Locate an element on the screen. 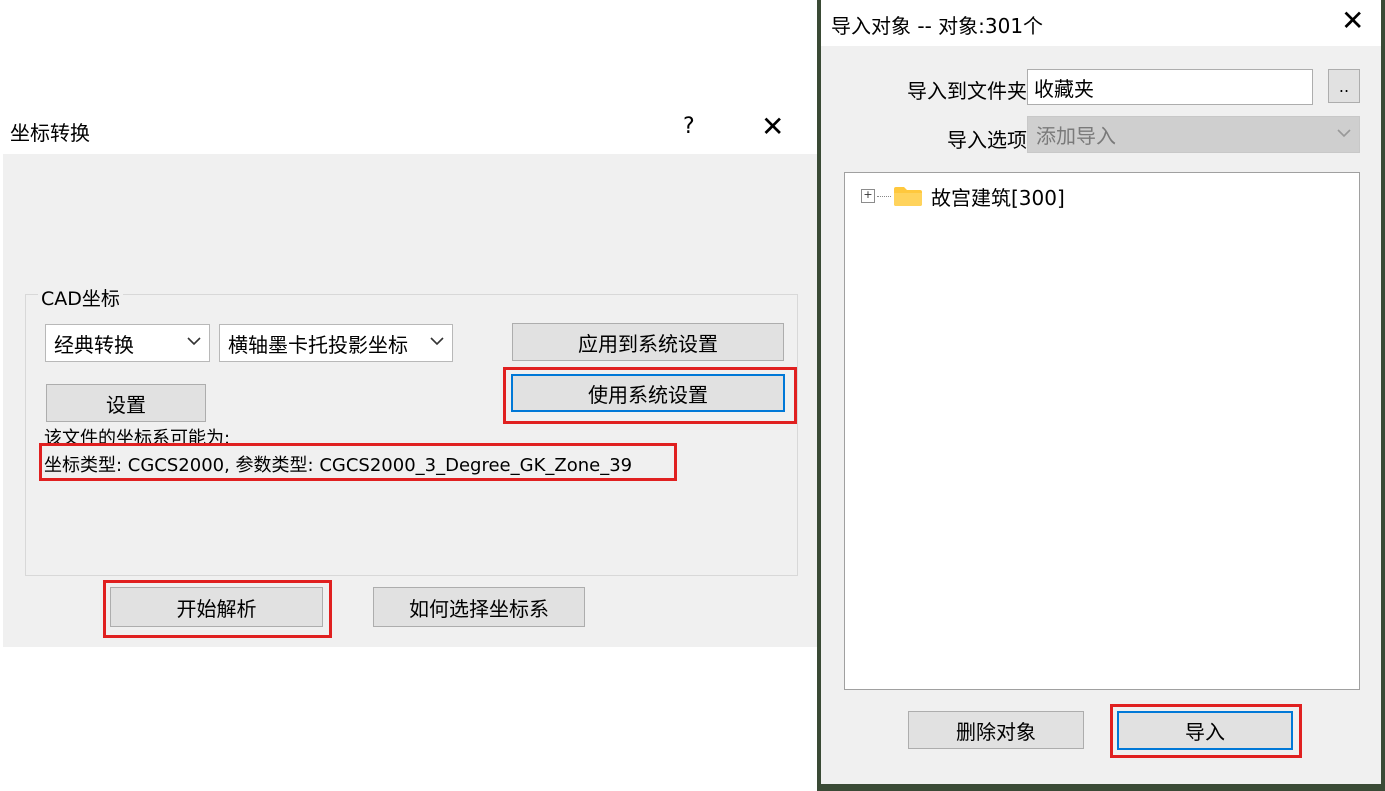 The width and height of the screenshot is (1385, 791). folder-icon is located at coordinates (908, 196).